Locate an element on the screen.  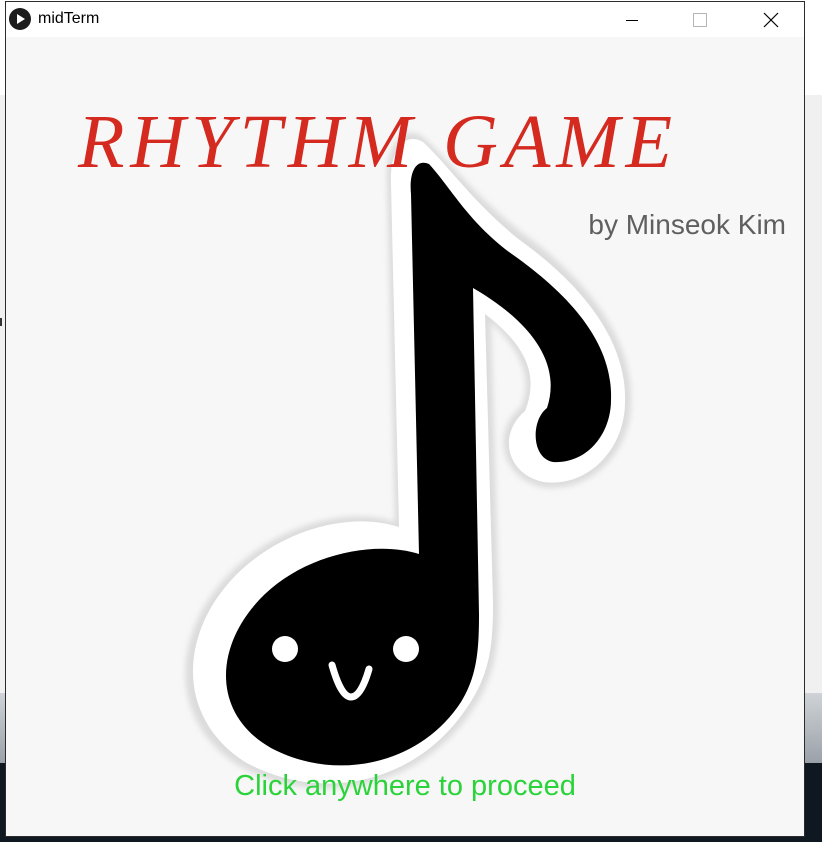
window-titlebar: midTerm is located at coordinates (405, 19).